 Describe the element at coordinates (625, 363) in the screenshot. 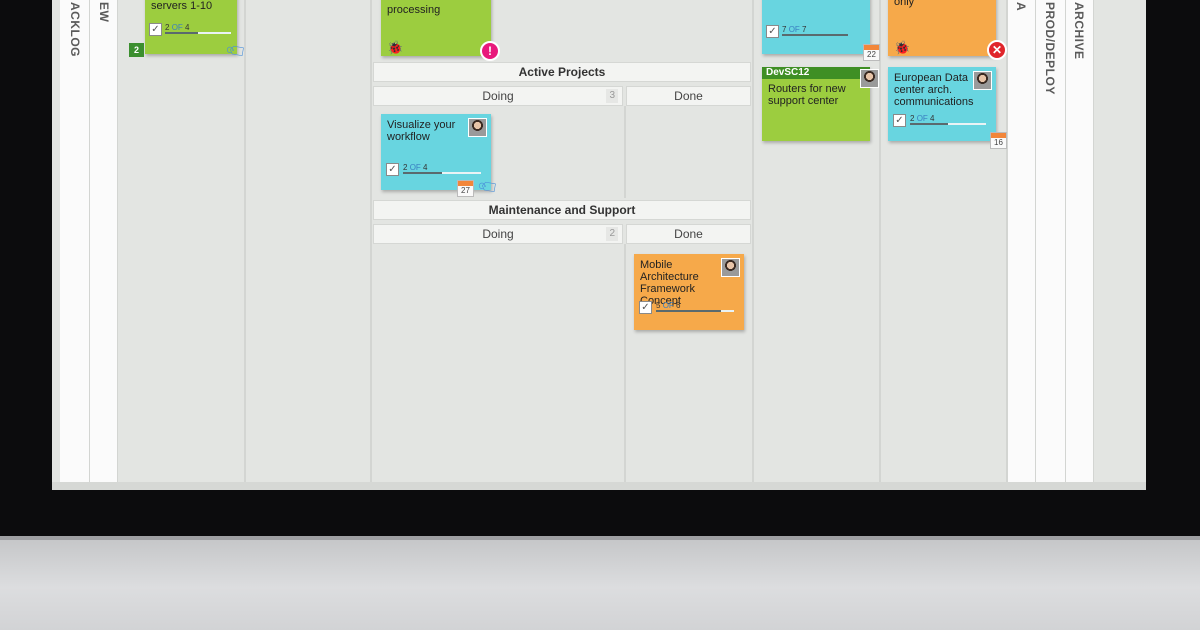

I see `maint-doing-done-divider` at that location.